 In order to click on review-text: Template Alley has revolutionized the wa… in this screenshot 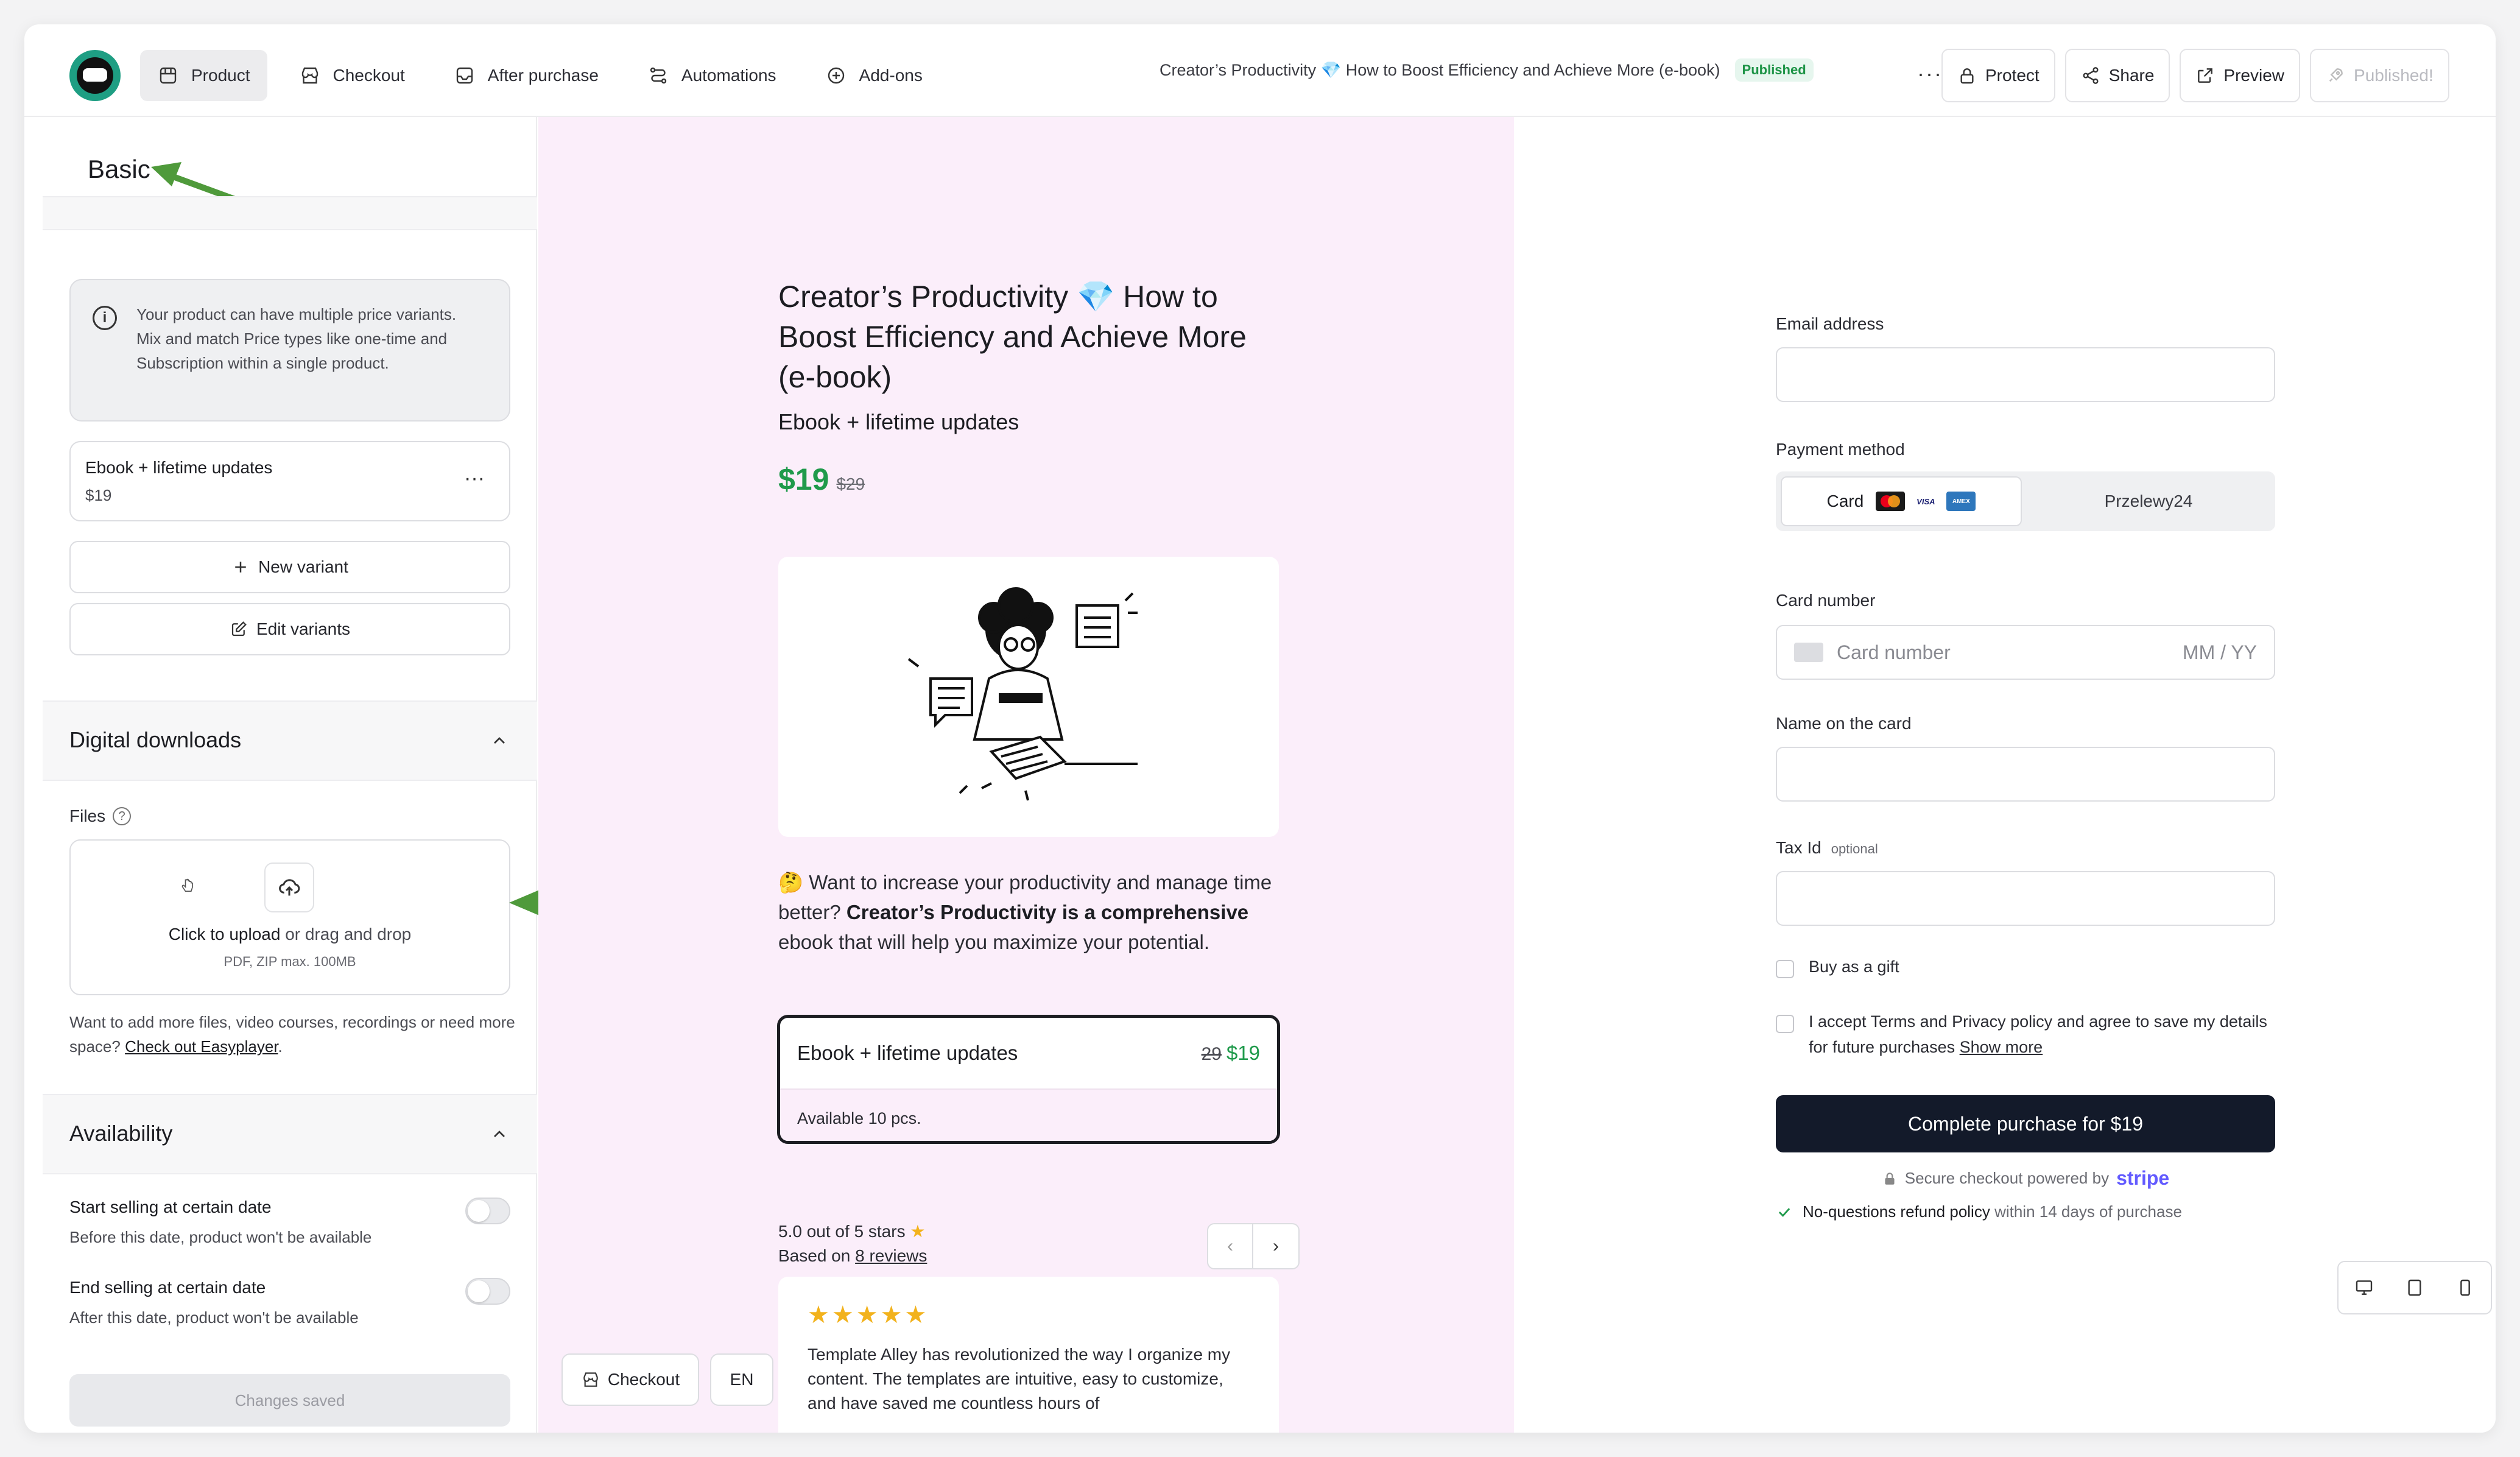, I will do `click(1019, 1379)`.